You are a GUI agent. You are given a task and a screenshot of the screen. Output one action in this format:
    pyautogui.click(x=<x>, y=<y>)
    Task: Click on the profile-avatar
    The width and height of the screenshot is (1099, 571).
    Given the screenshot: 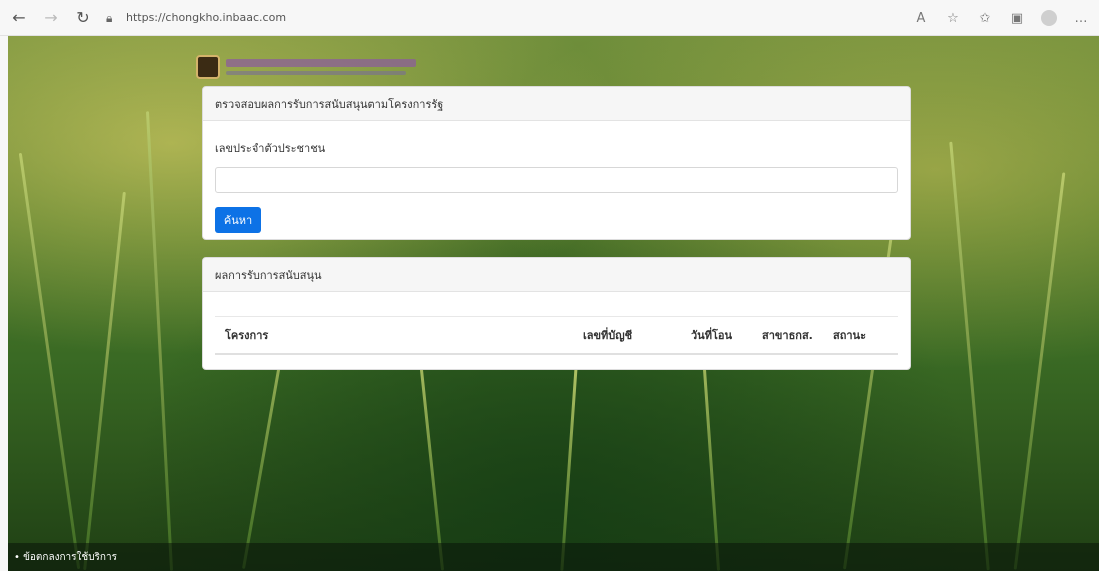 What is the action you would take?
    pyautogui.click(x=1049, y=18)
    